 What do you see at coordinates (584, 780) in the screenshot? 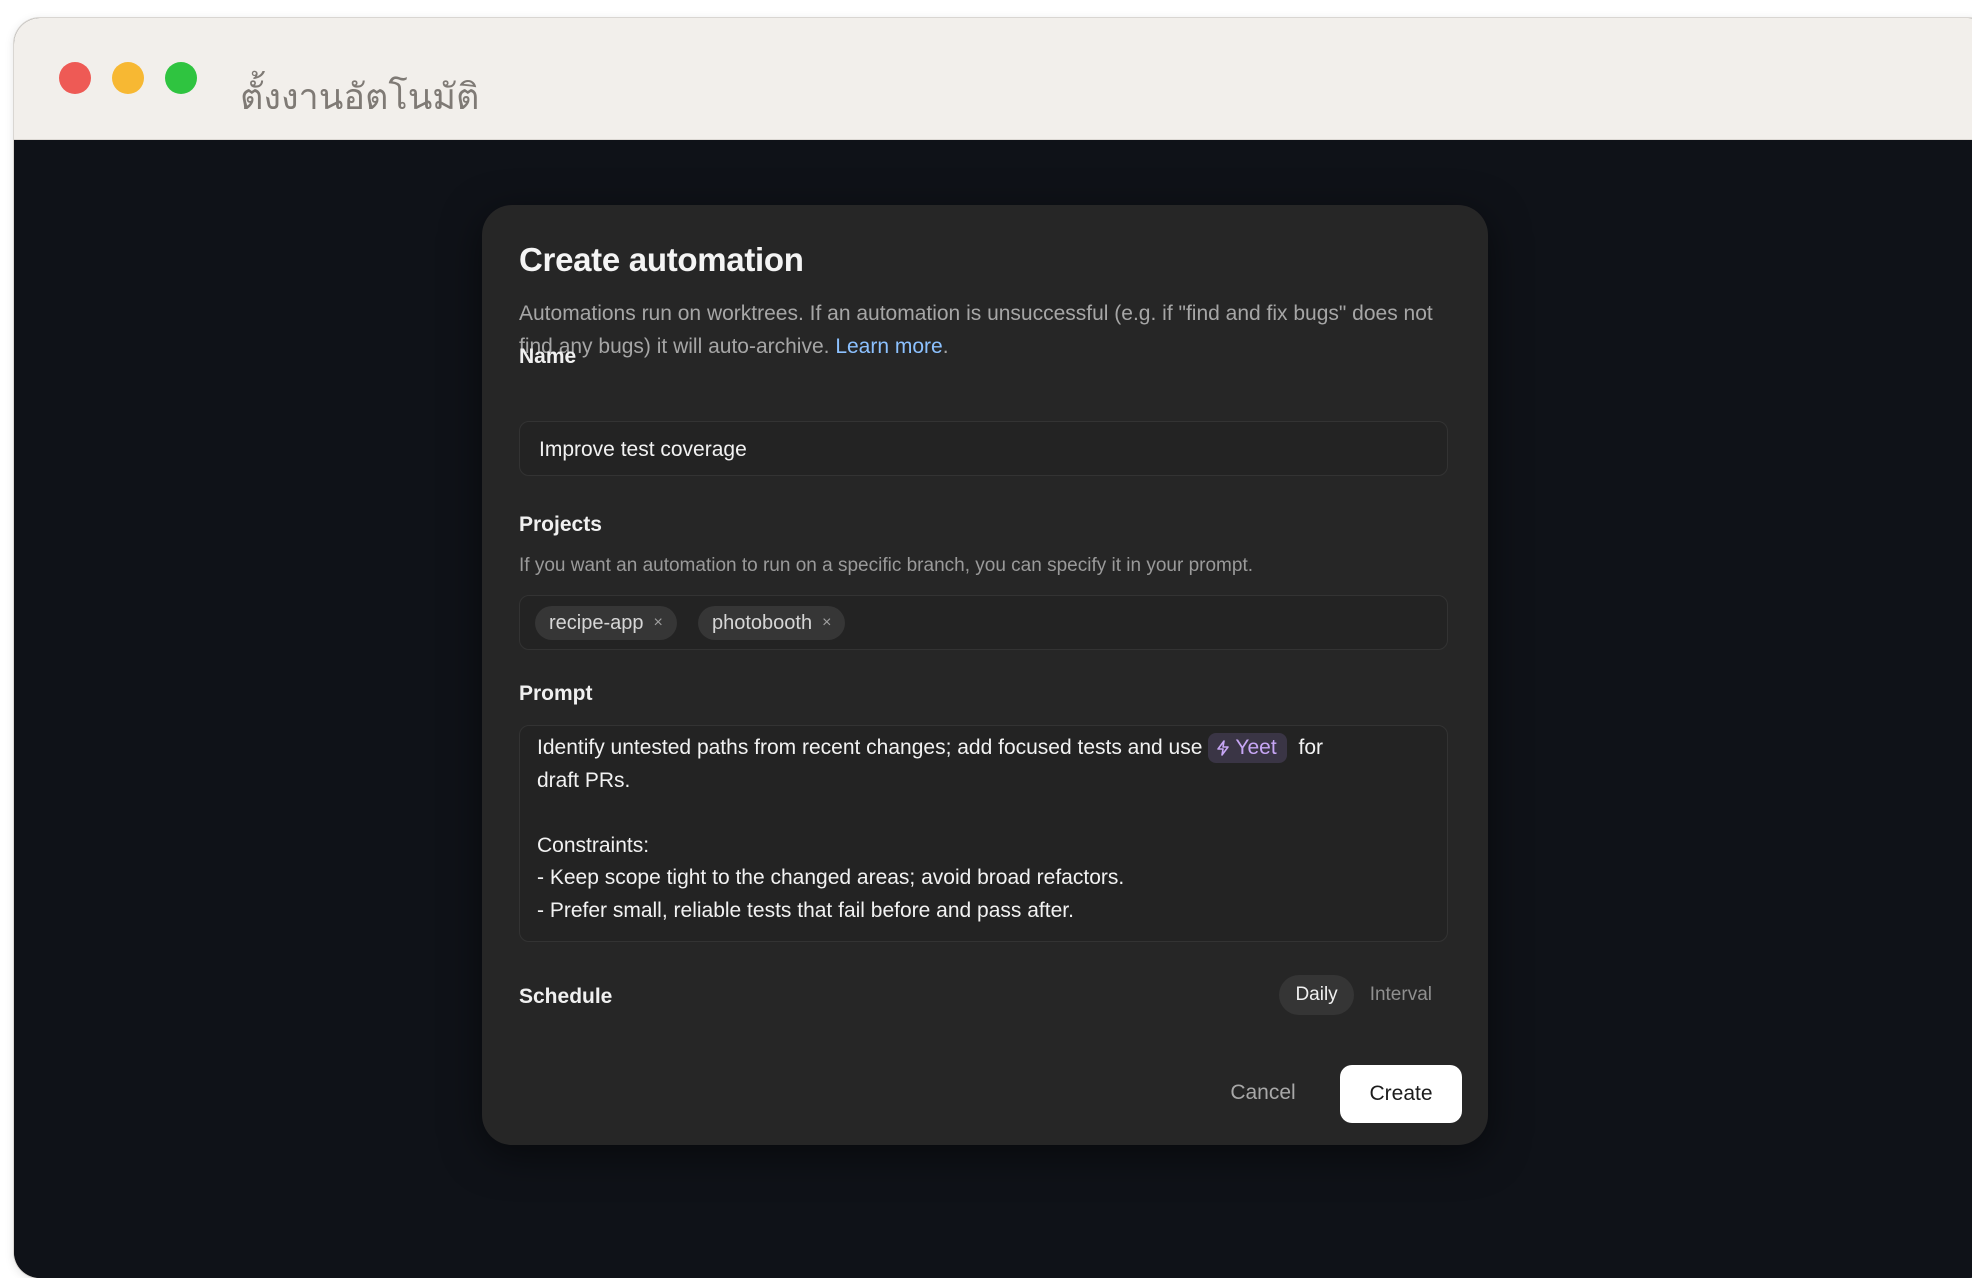
I see `prompt-line: draft PRs.` at bounding box center [584, 780].